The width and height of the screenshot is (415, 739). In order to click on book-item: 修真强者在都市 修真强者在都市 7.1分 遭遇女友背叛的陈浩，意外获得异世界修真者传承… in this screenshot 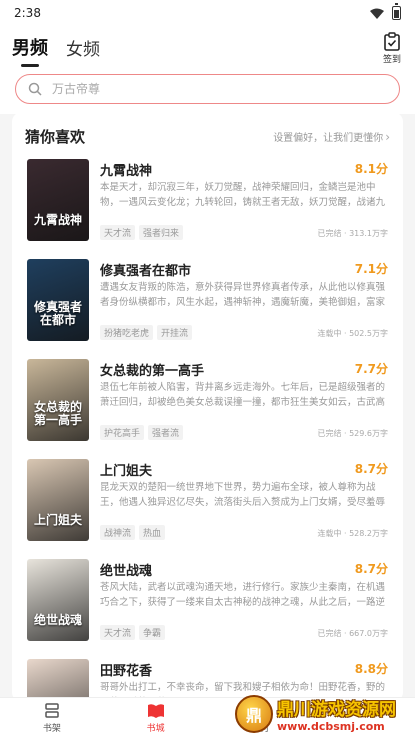, I will do `click(207, 303)`.